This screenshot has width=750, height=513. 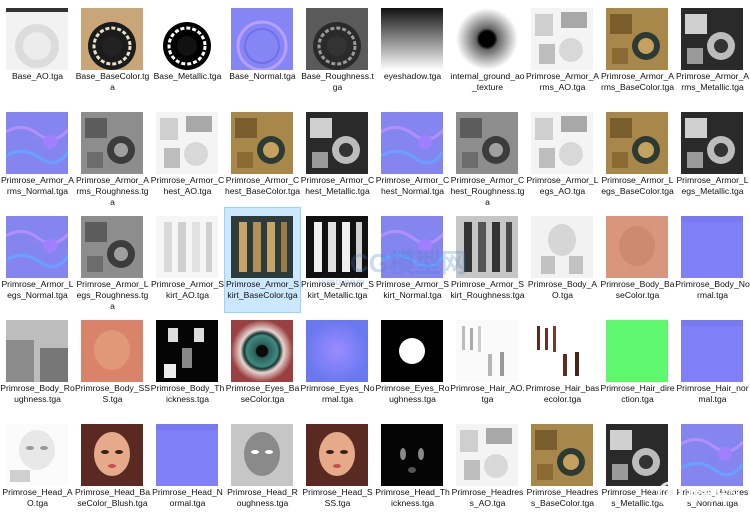 I want to click on file-item: Primrose_Armor_Skirt_BaseColor.tga, so click(x=262, y=260).